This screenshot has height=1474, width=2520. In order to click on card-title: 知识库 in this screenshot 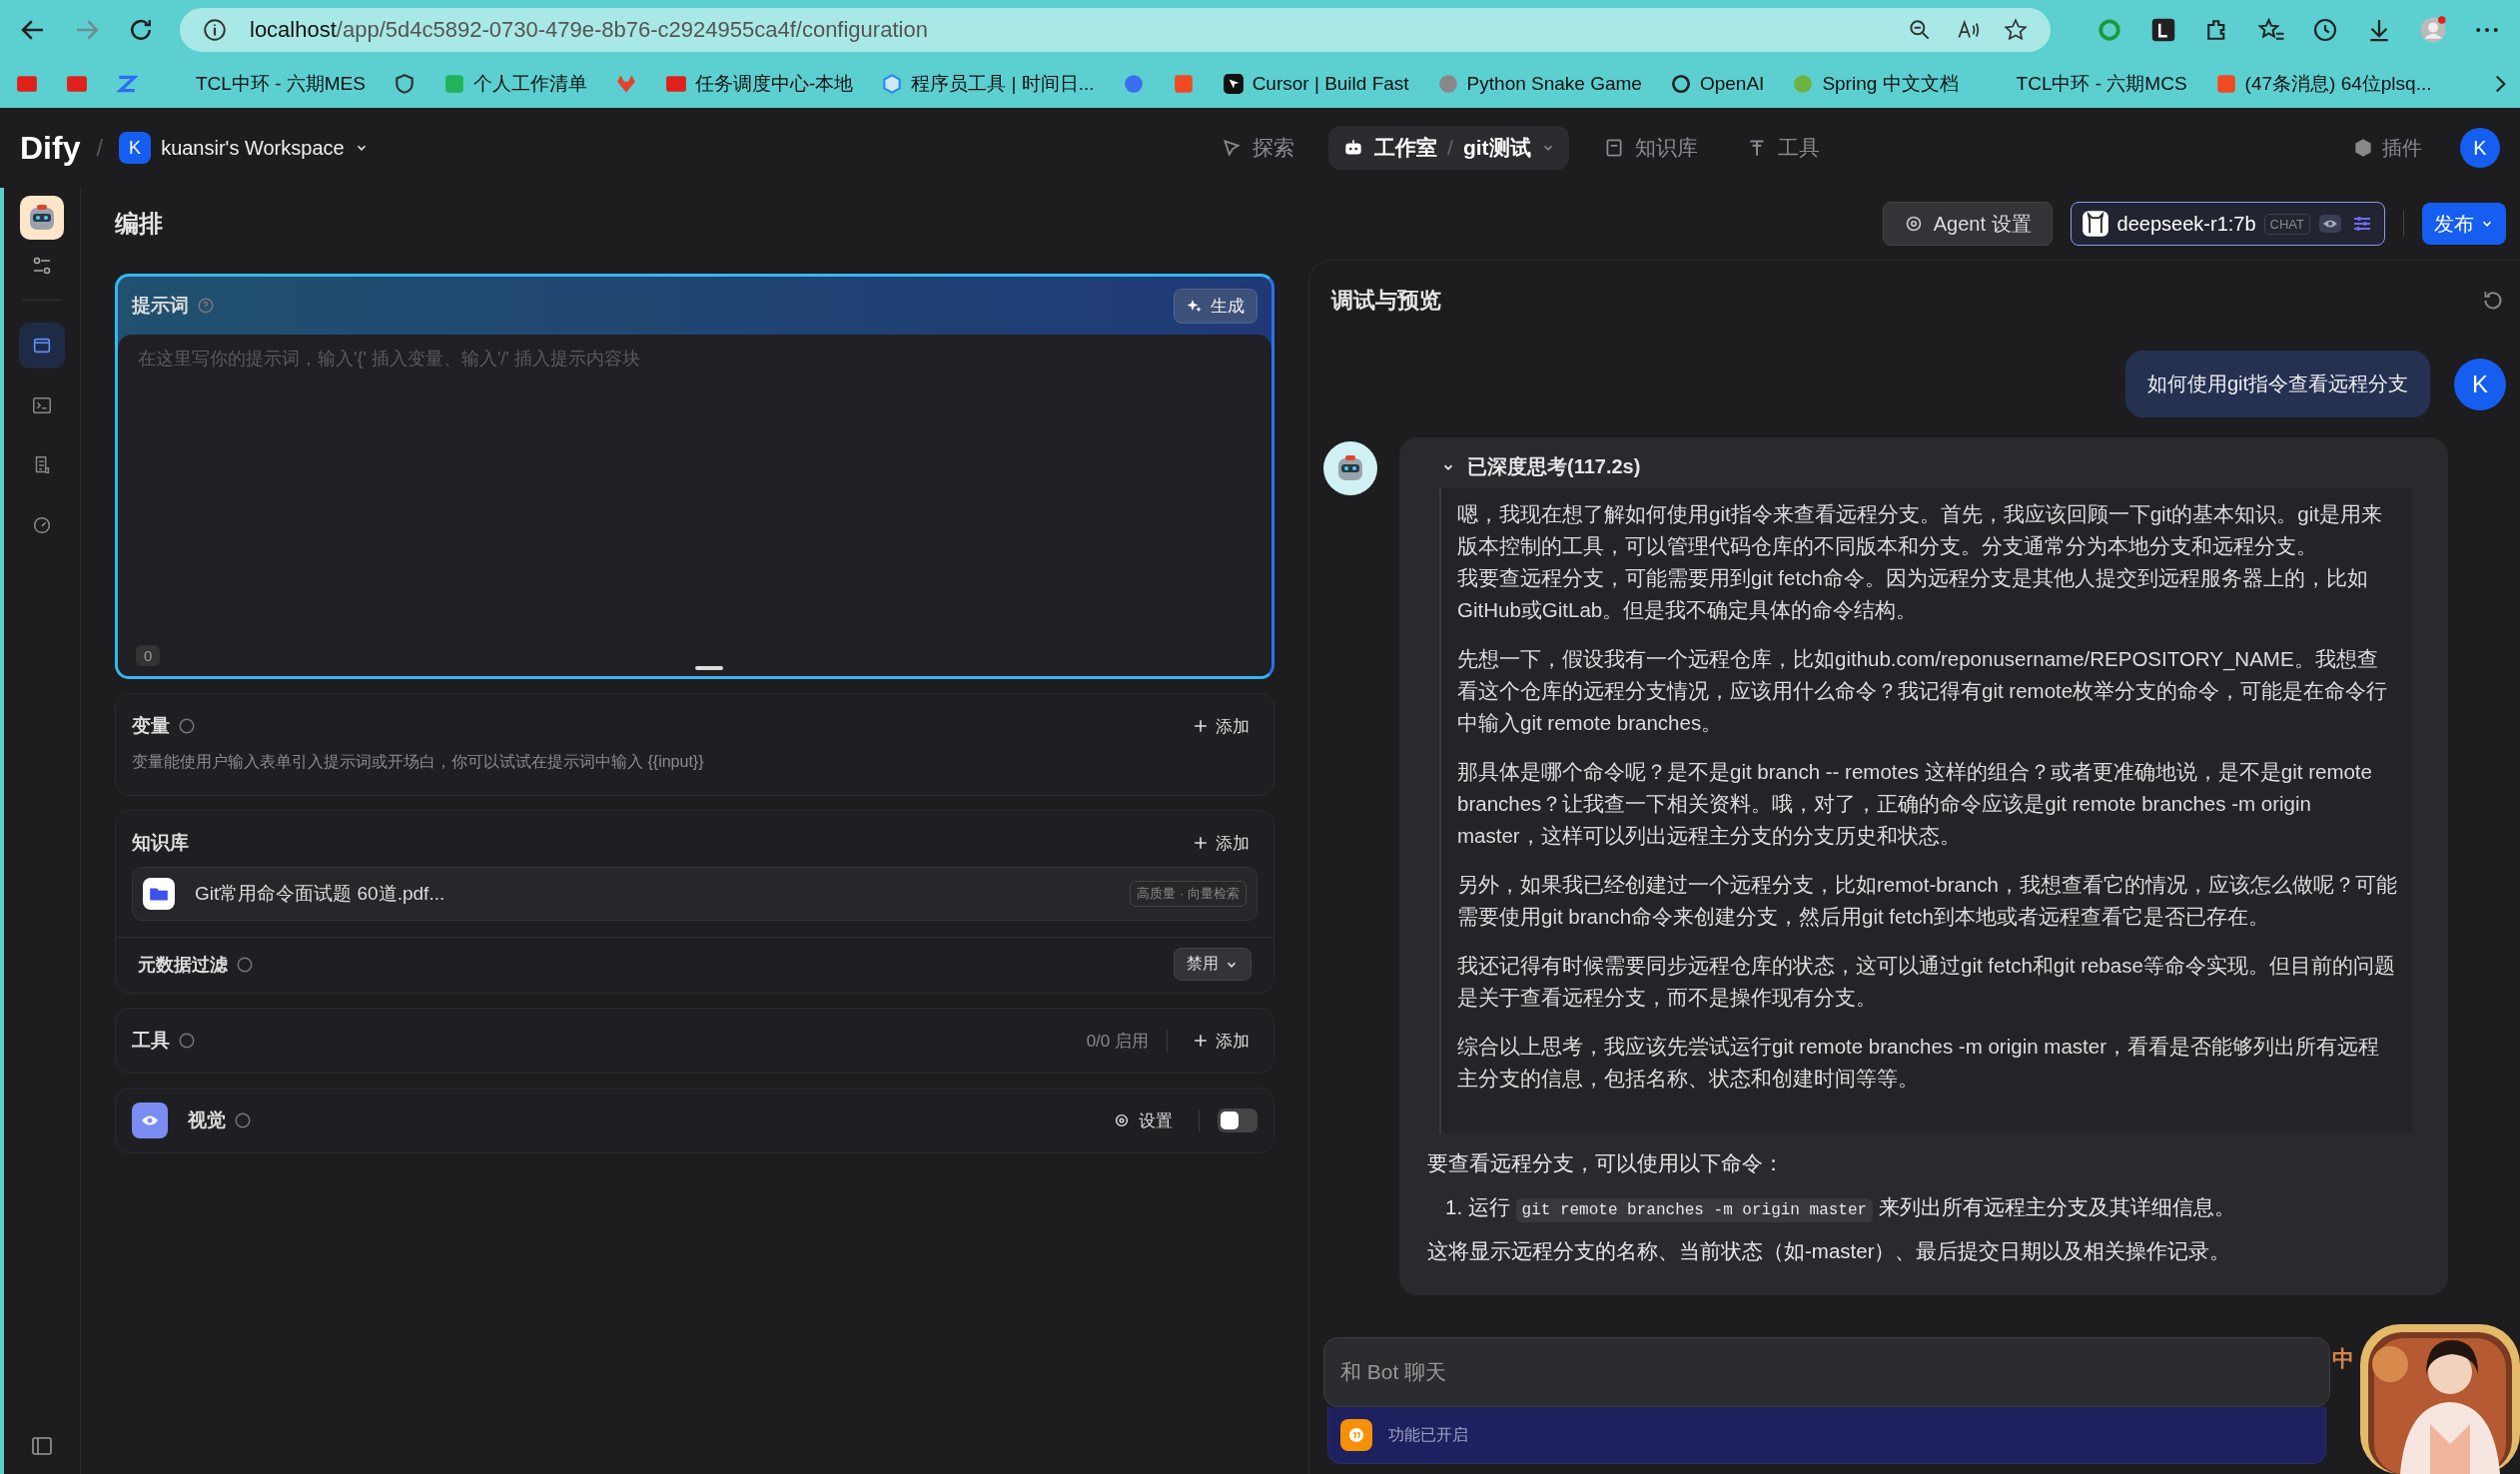, I will do `click(160, 843)`.